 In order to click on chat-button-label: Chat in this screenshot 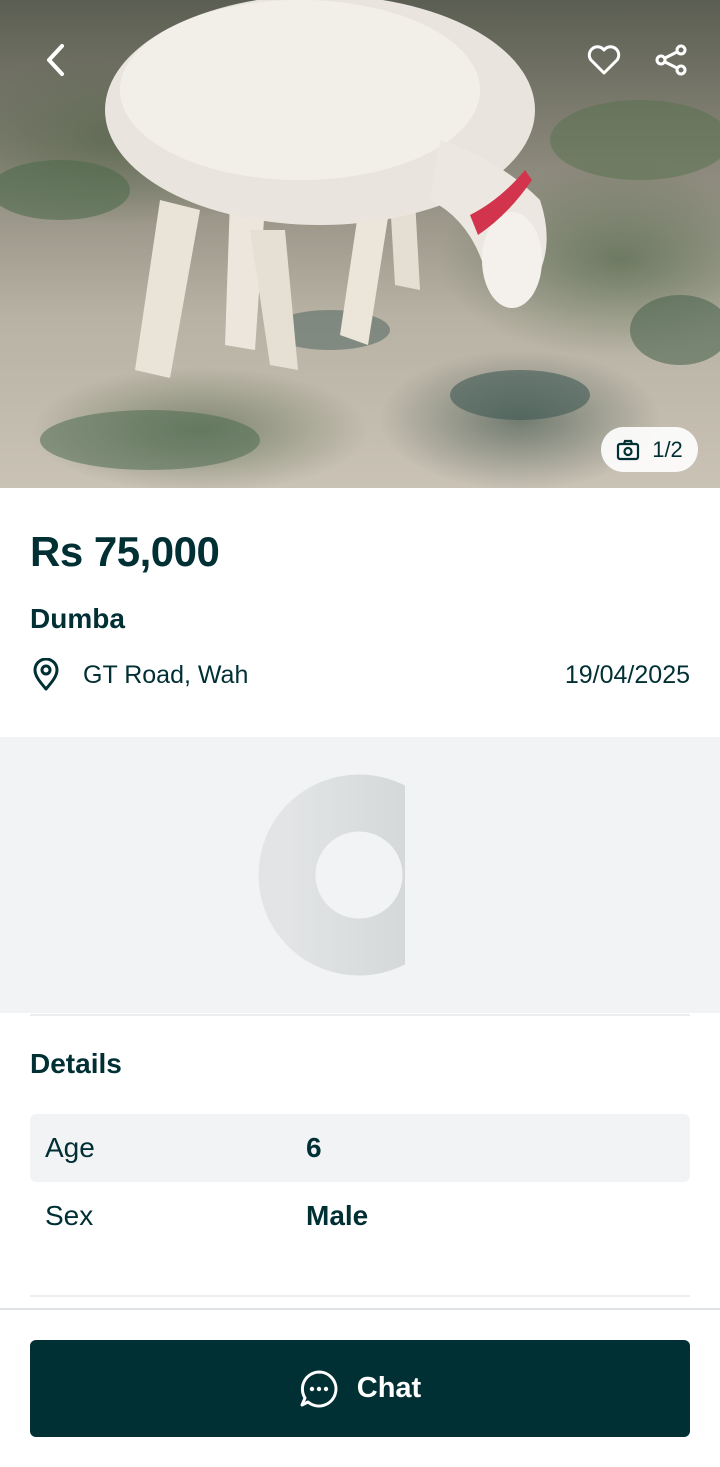, I will do `click(389, 1388)`.